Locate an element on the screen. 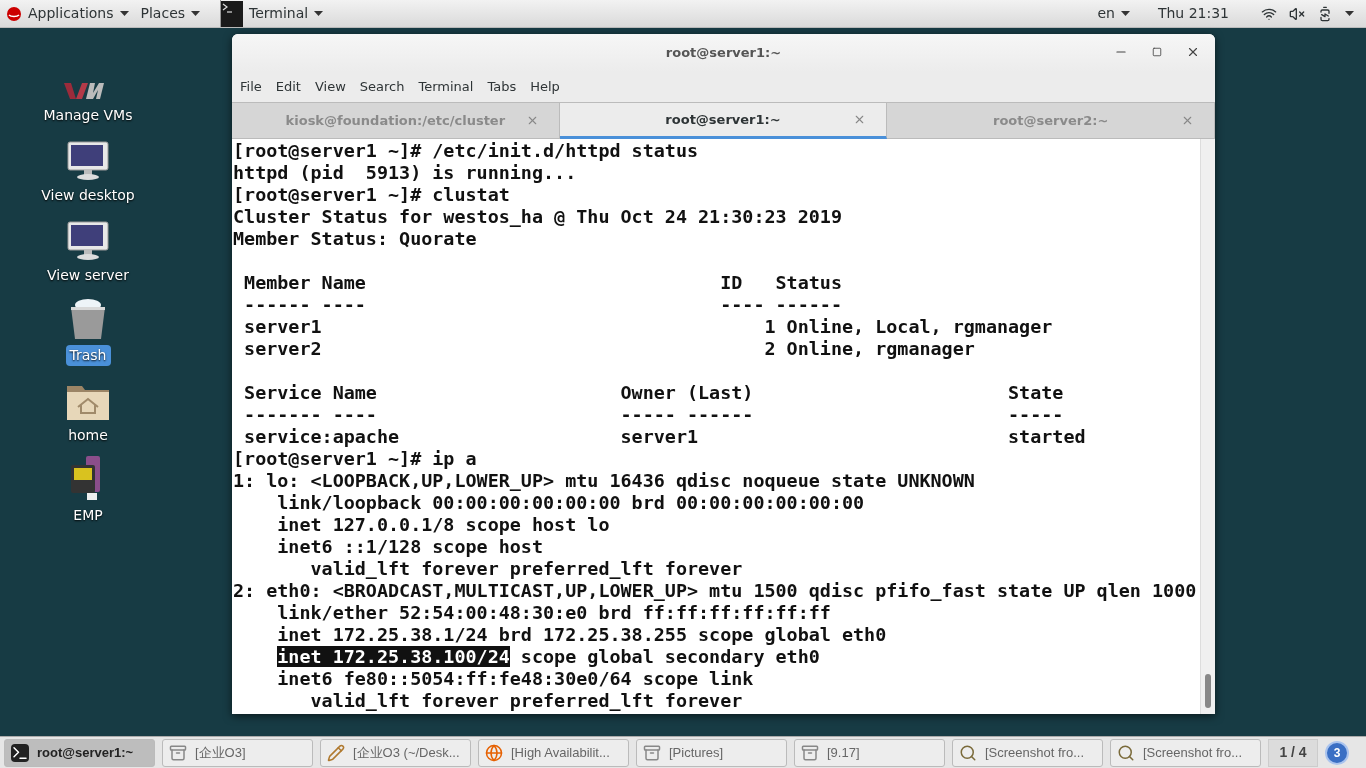  menu-item: Tabs is located at coordinates (502, 87).